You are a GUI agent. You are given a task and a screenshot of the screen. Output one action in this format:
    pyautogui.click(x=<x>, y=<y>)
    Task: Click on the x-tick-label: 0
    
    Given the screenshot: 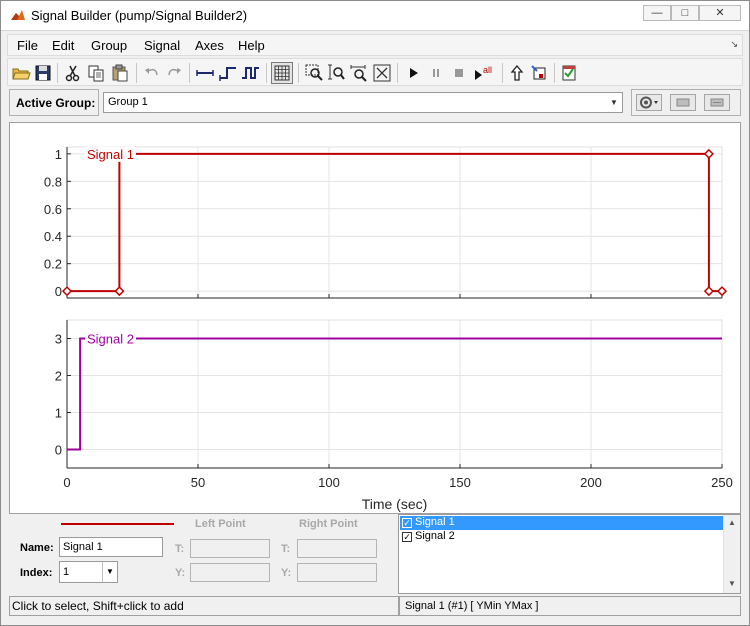 What is the action you would take?
    pyautogui.click(x=66, y=482)
    